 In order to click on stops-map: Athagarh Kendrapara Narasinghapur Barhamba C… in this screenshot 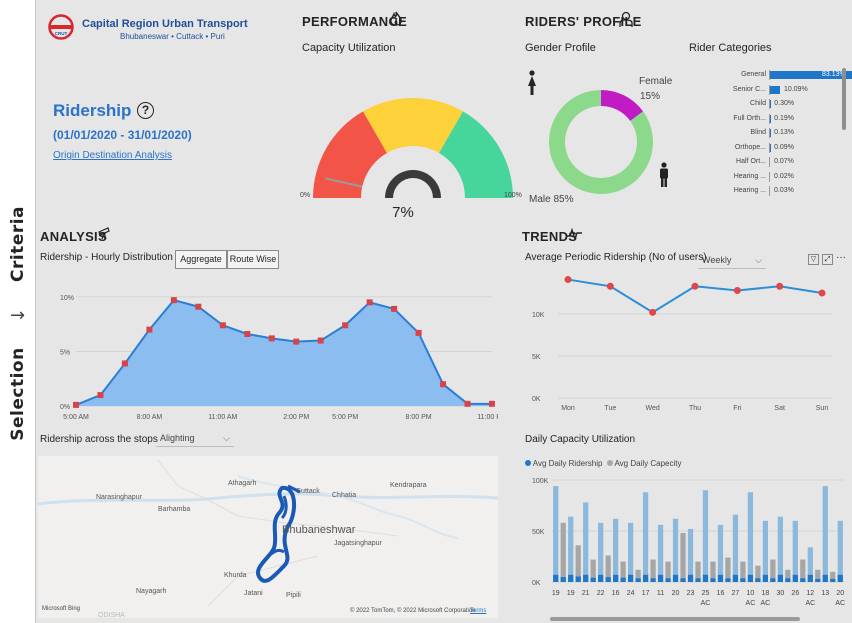, I will do `click(268, 537)`.